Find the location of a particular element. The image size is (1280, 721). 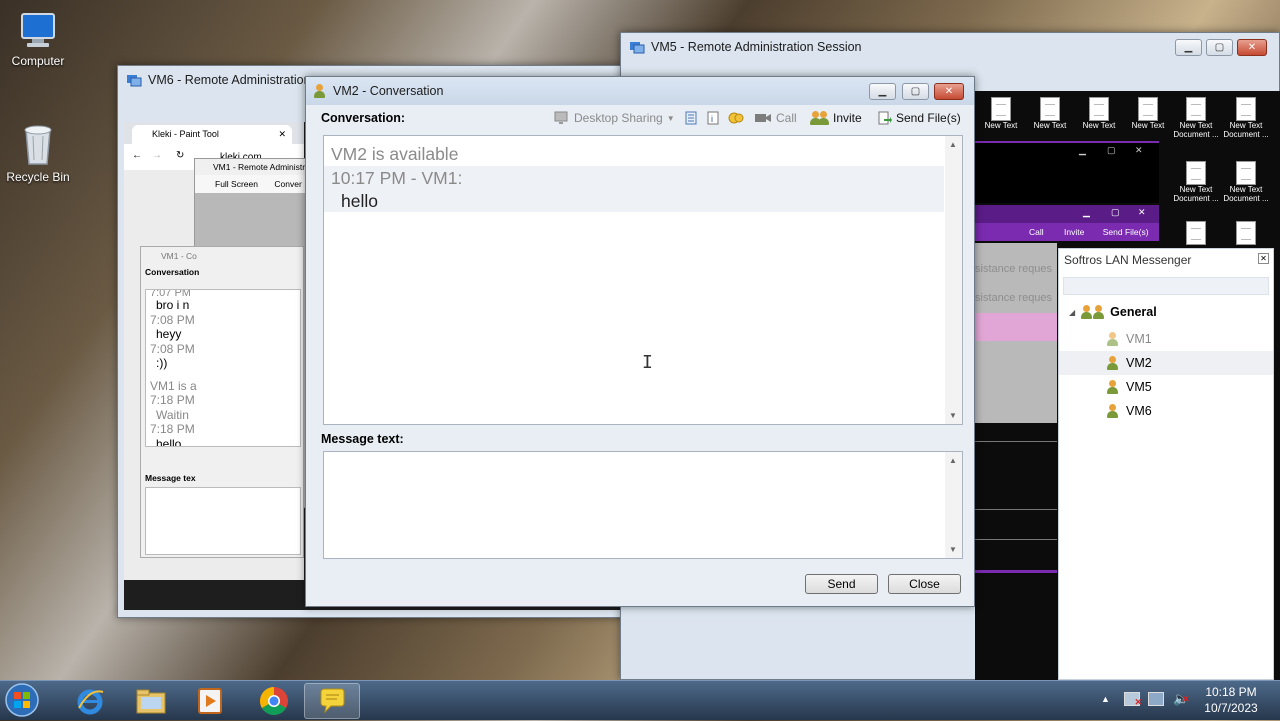

taskbar-ie-button is located at coordinates (90, 701).